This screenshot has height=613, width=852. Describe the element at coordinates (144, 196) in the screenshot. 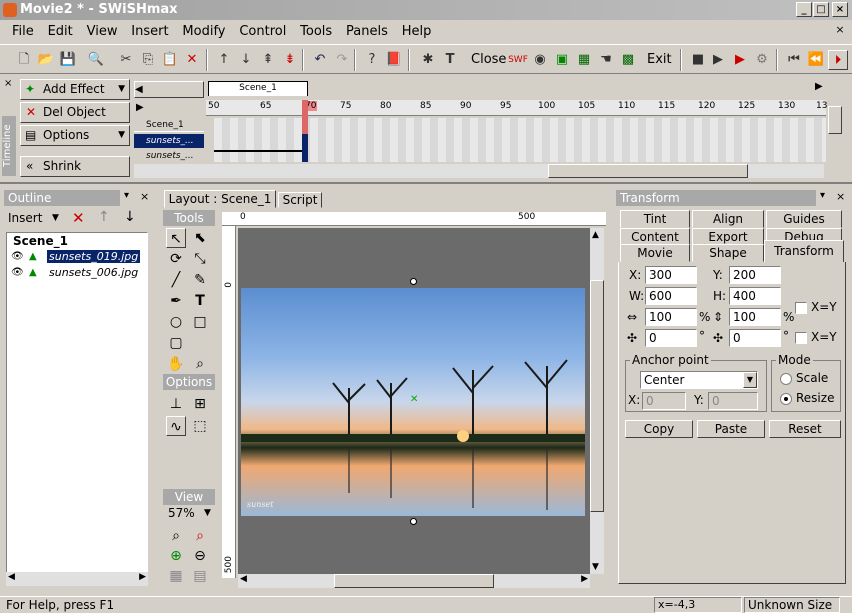

I see `outline-close-icon: ×` at that location.